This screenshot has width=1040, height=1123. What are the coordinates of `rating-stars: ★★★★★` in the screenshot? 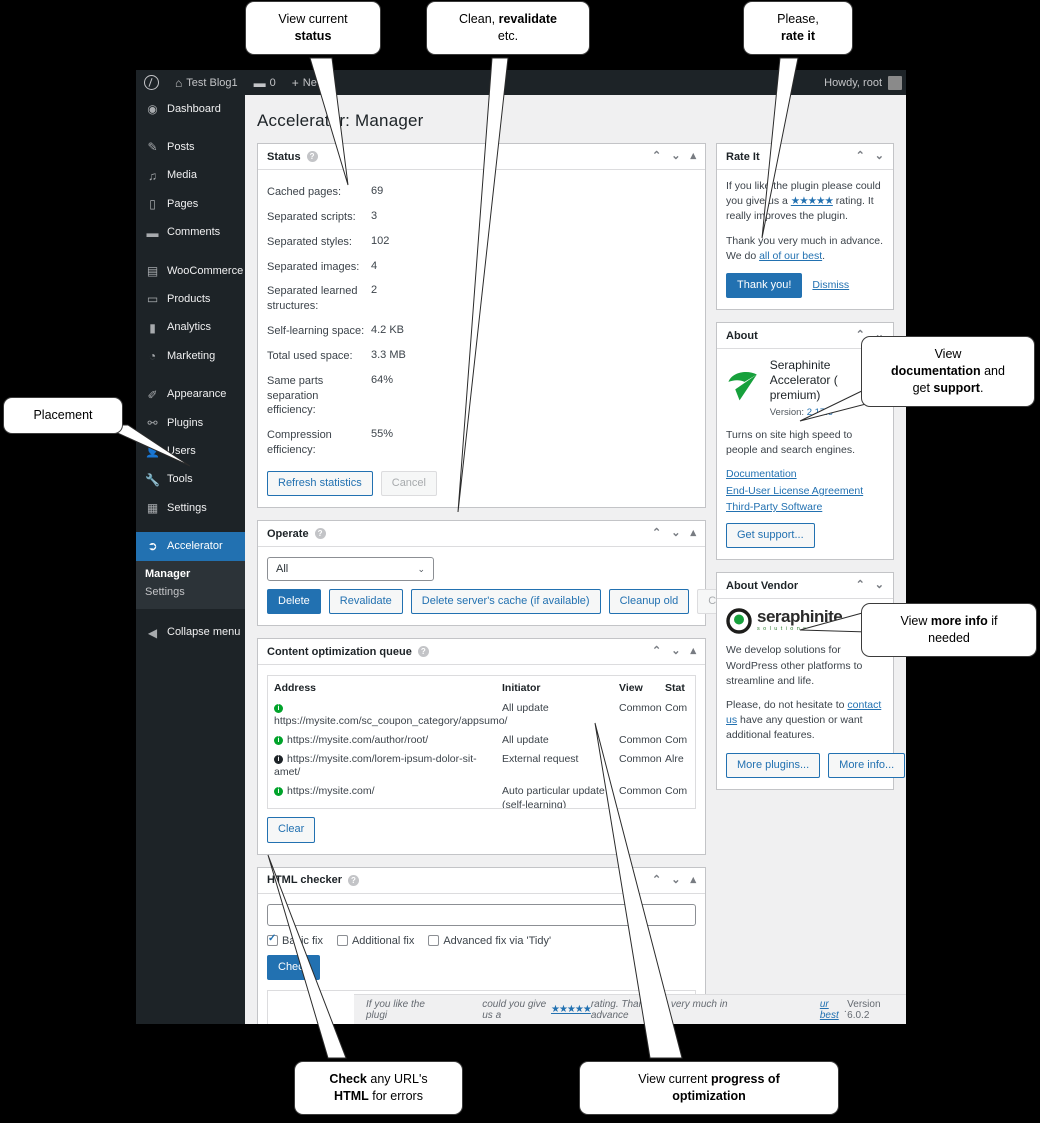 It's located at (812, 201).